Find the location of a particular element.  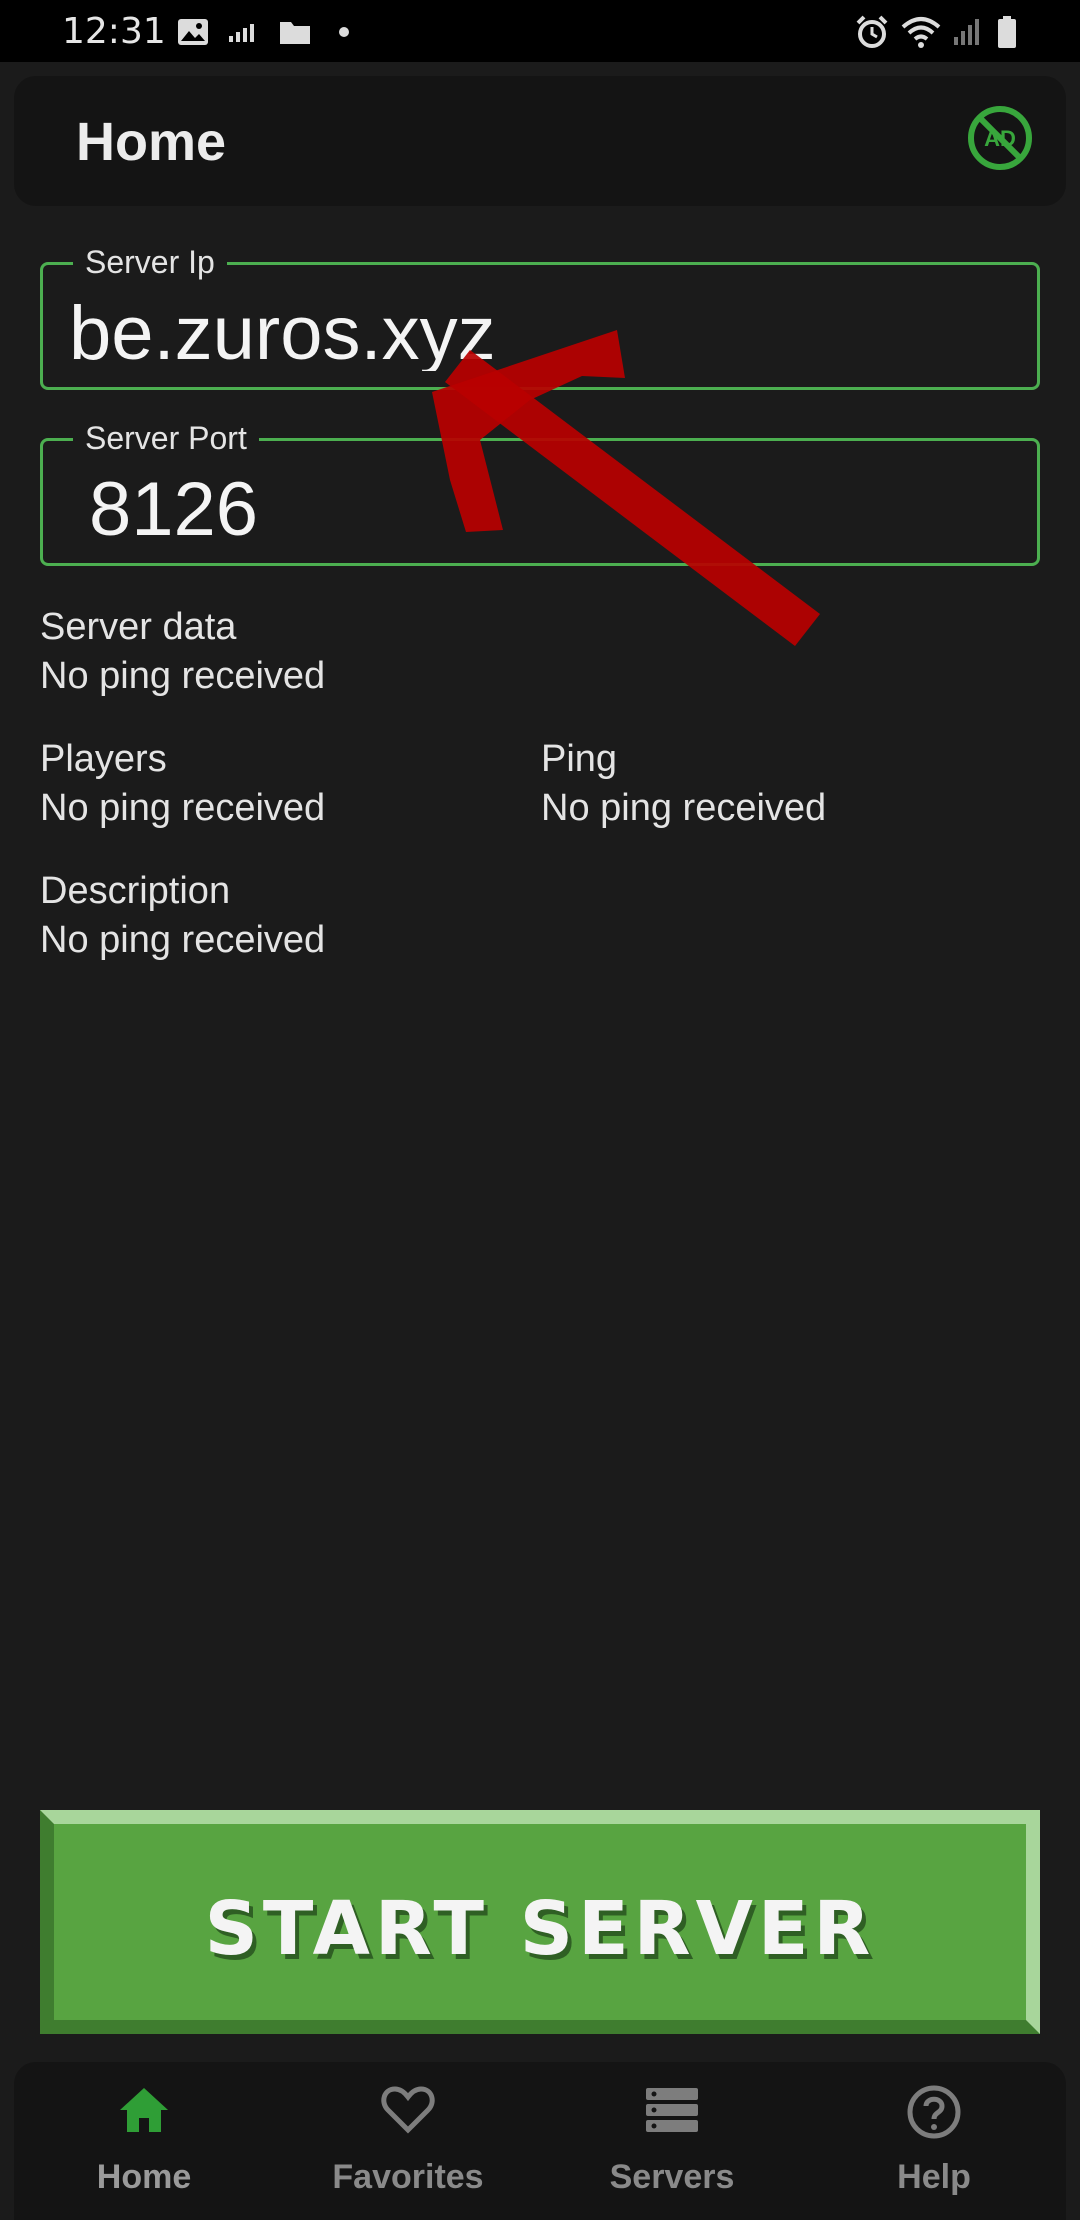

players-value: No ping received is located at coordinates (183, 808).